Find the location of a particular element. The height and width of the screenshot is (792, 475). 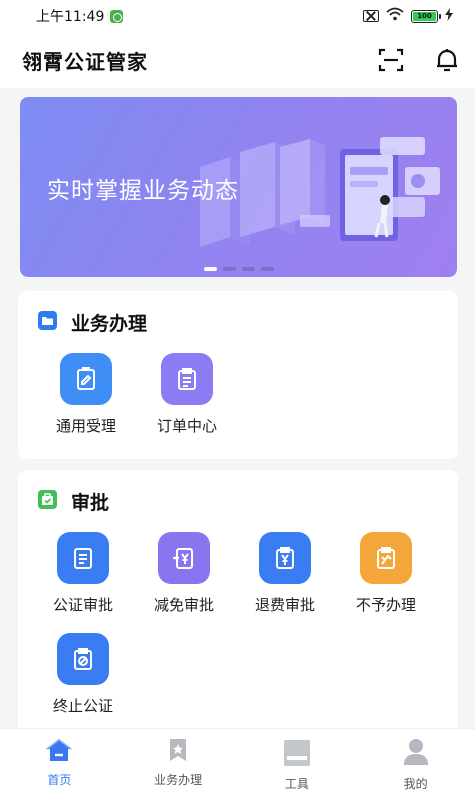

banner-text: 实时掌握业务动态 is located at coordinates (143, 191).